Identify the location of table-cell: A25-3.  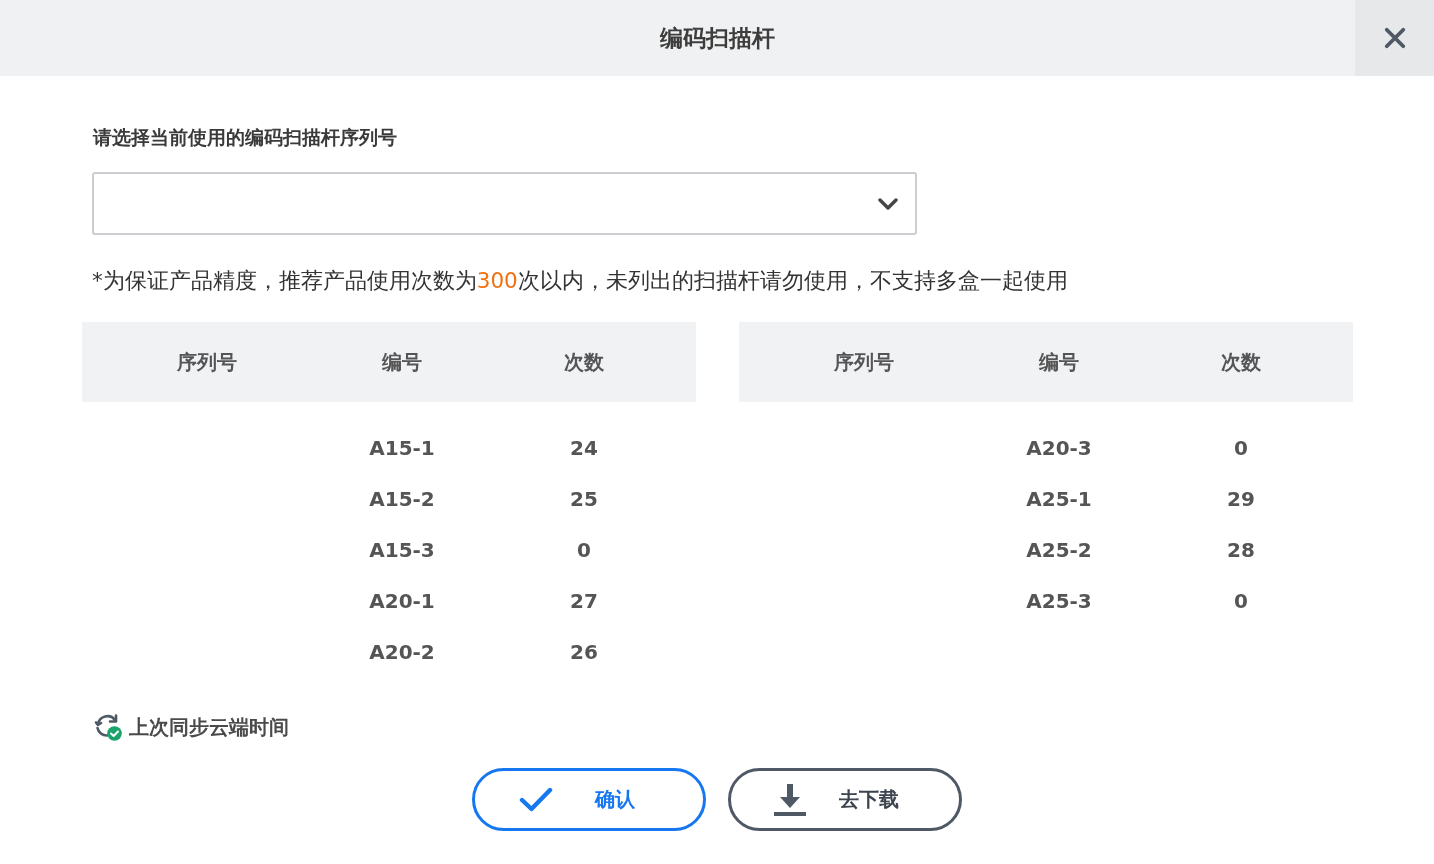
(1059, 600).